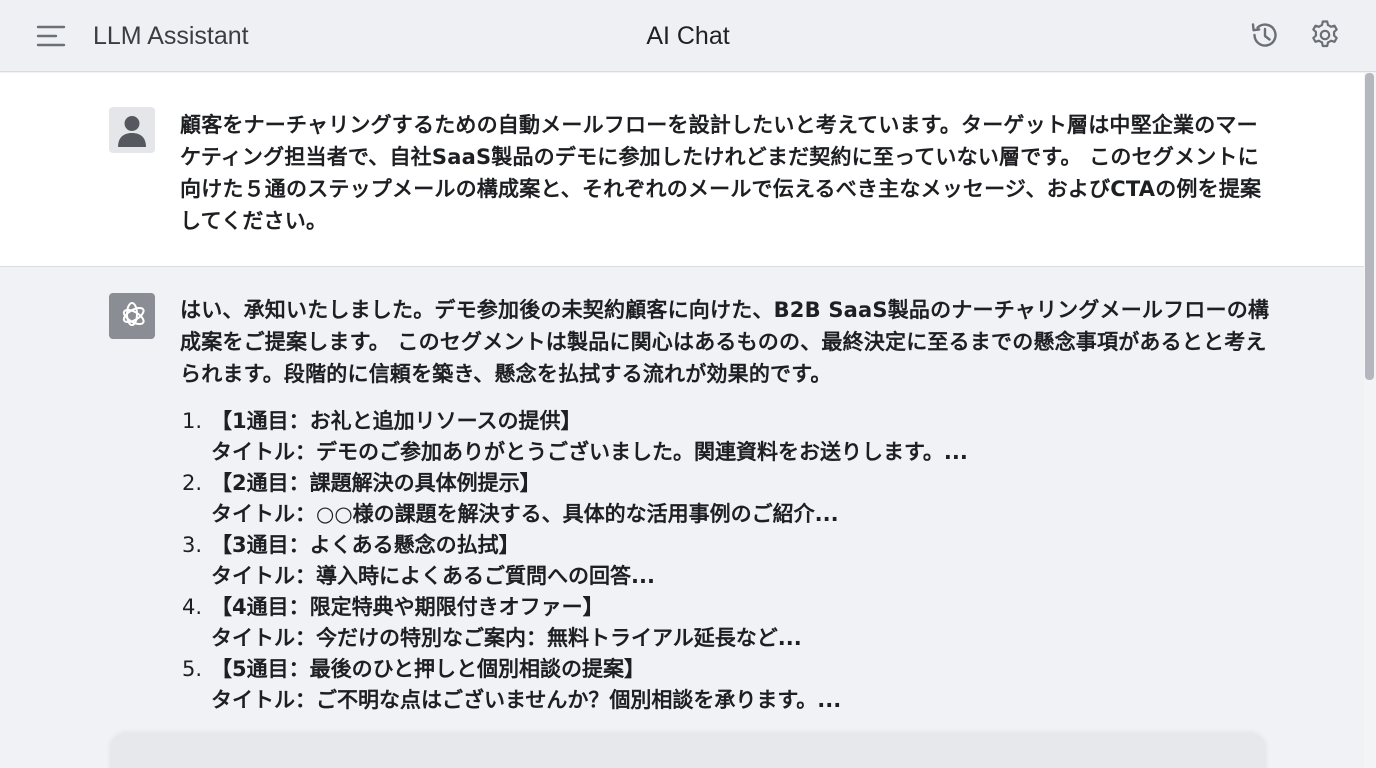 This screenshot has height=768, width=1376. What do you see at coordinates (192, 545) in the screenshot?
I see `step-number: 3.` at bounding box center [192, 545].